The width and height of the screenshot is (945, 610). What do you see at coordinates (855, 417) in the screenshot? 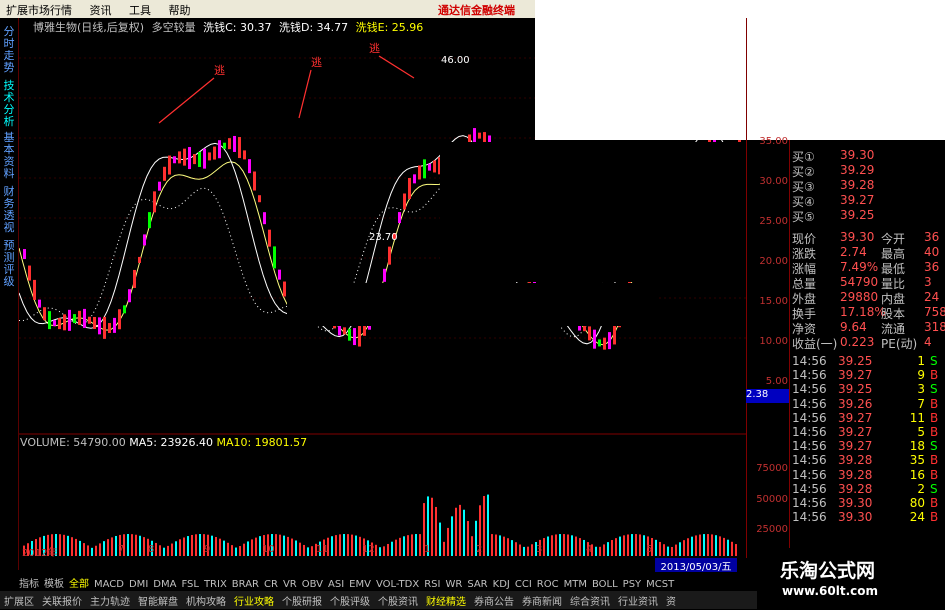
I see `tick-price: 39.27` at bounding box center [855, 417].